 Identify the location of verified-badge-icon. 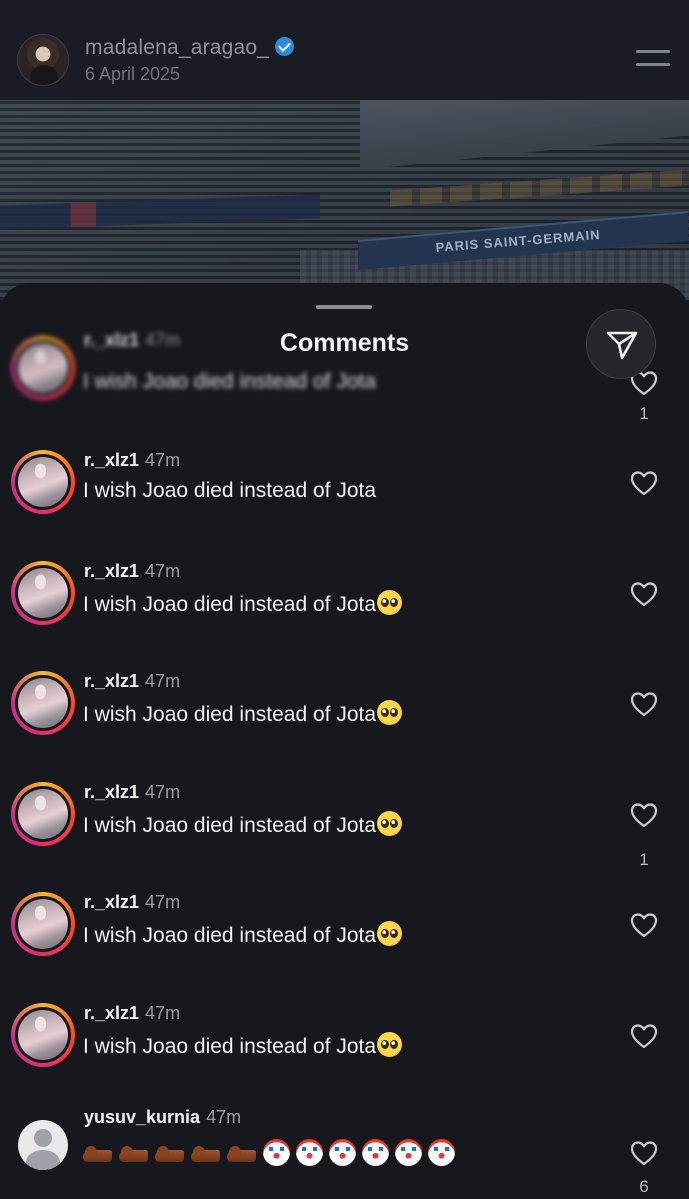
(285, 46).